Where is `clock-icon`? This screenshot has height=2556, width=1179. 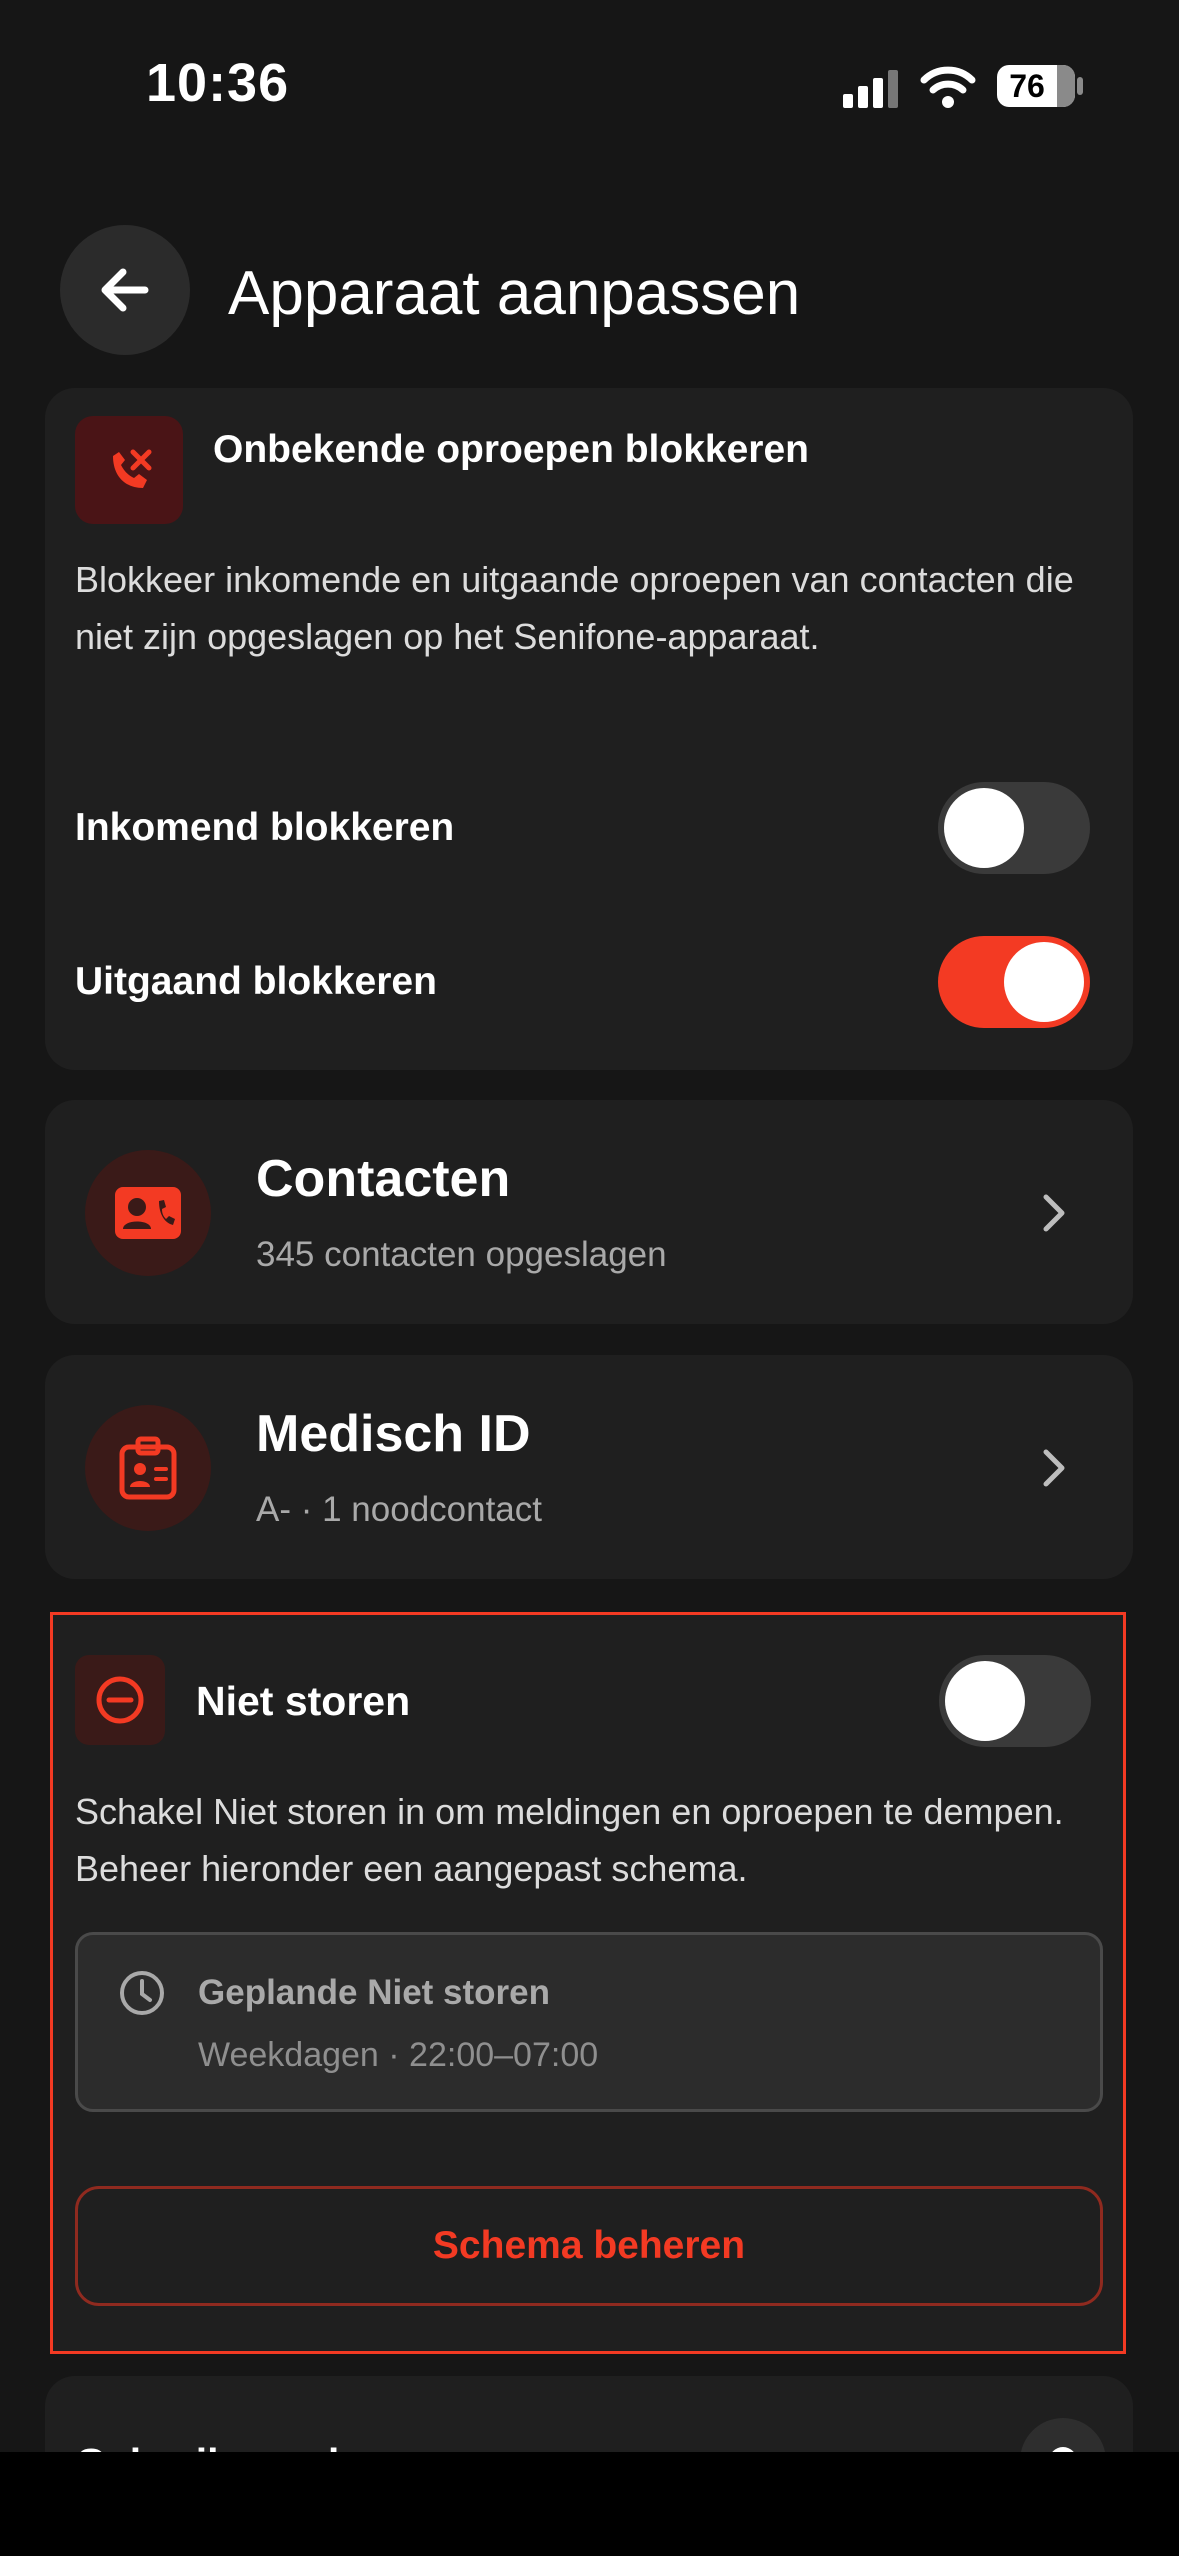
clock-icon is located at coordinates (142, 1993).